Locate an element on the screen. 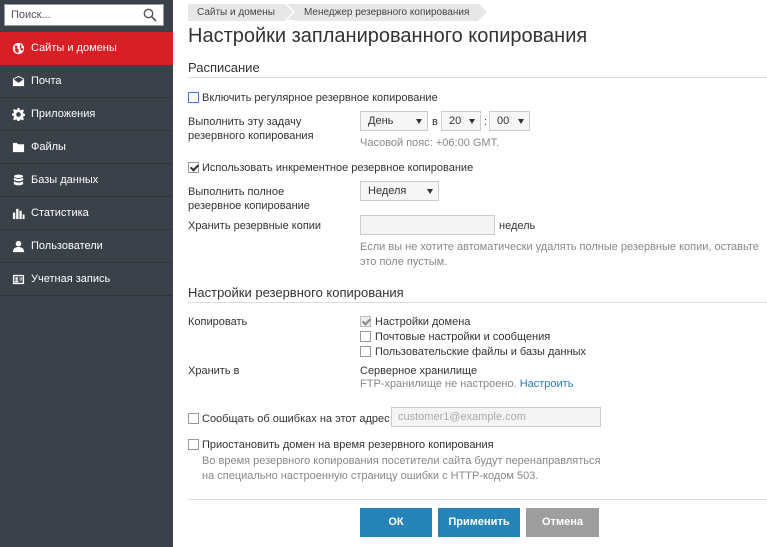  ok-button: ОК is located at coordinates (396, 522).